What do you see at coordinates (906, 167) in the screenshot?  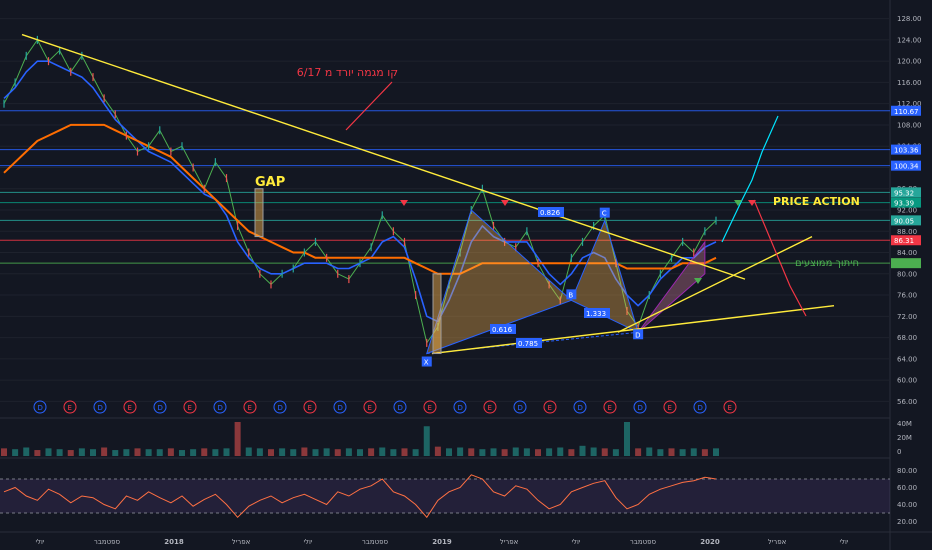 I see `price-label-text: 100.34` at bounding box center [906, 167].